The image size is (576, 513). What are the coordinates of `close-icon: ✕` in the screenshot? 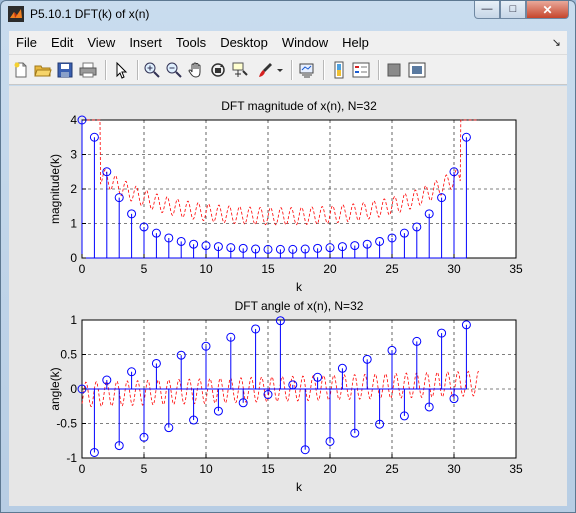 It's located at (547, 9).